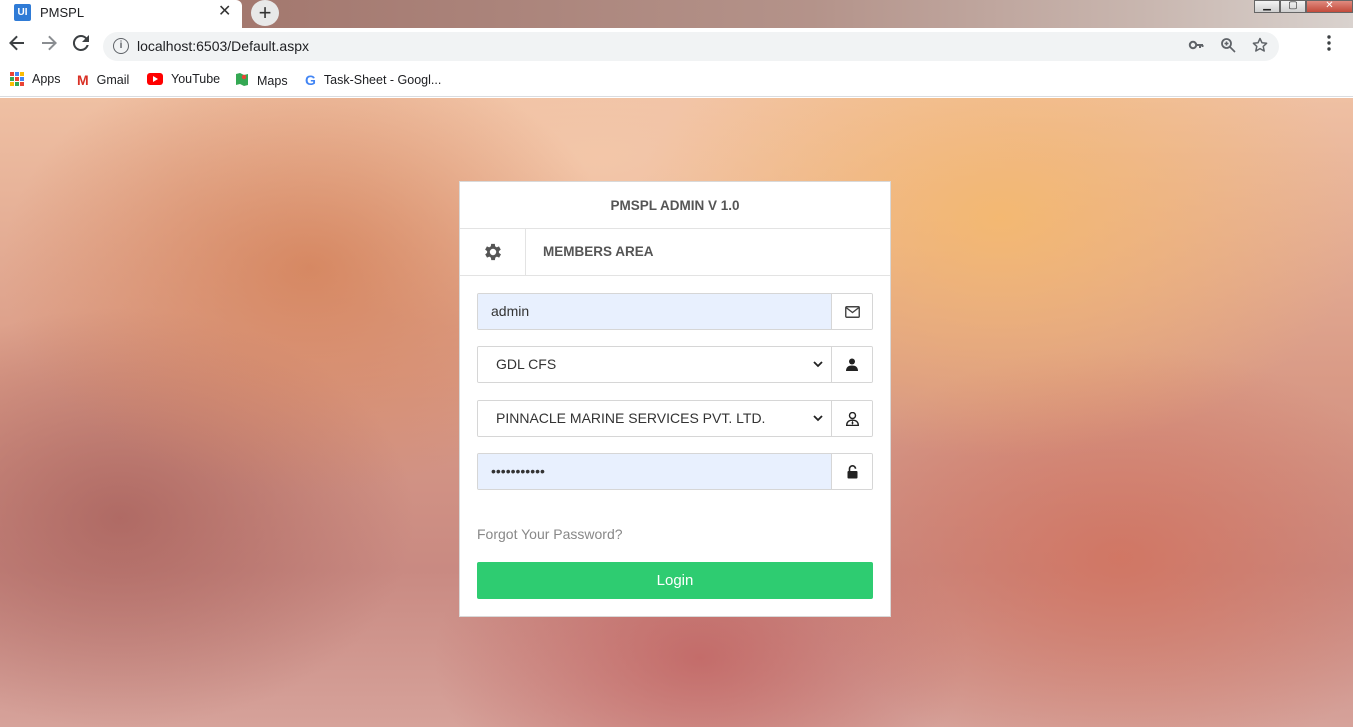  Describe the element at coordinates (550, 534) in the screenshot. I see `forgot-password-link: Forgot Your Password?` at that location.